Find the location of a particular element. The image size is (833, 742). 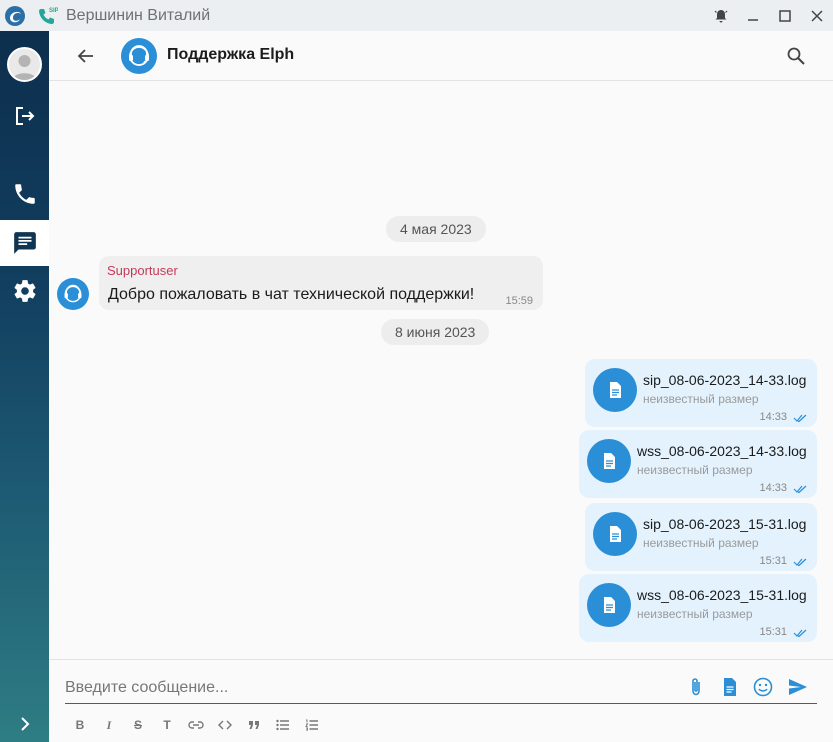

heading-icon: T is located at coordinates (167, 725).